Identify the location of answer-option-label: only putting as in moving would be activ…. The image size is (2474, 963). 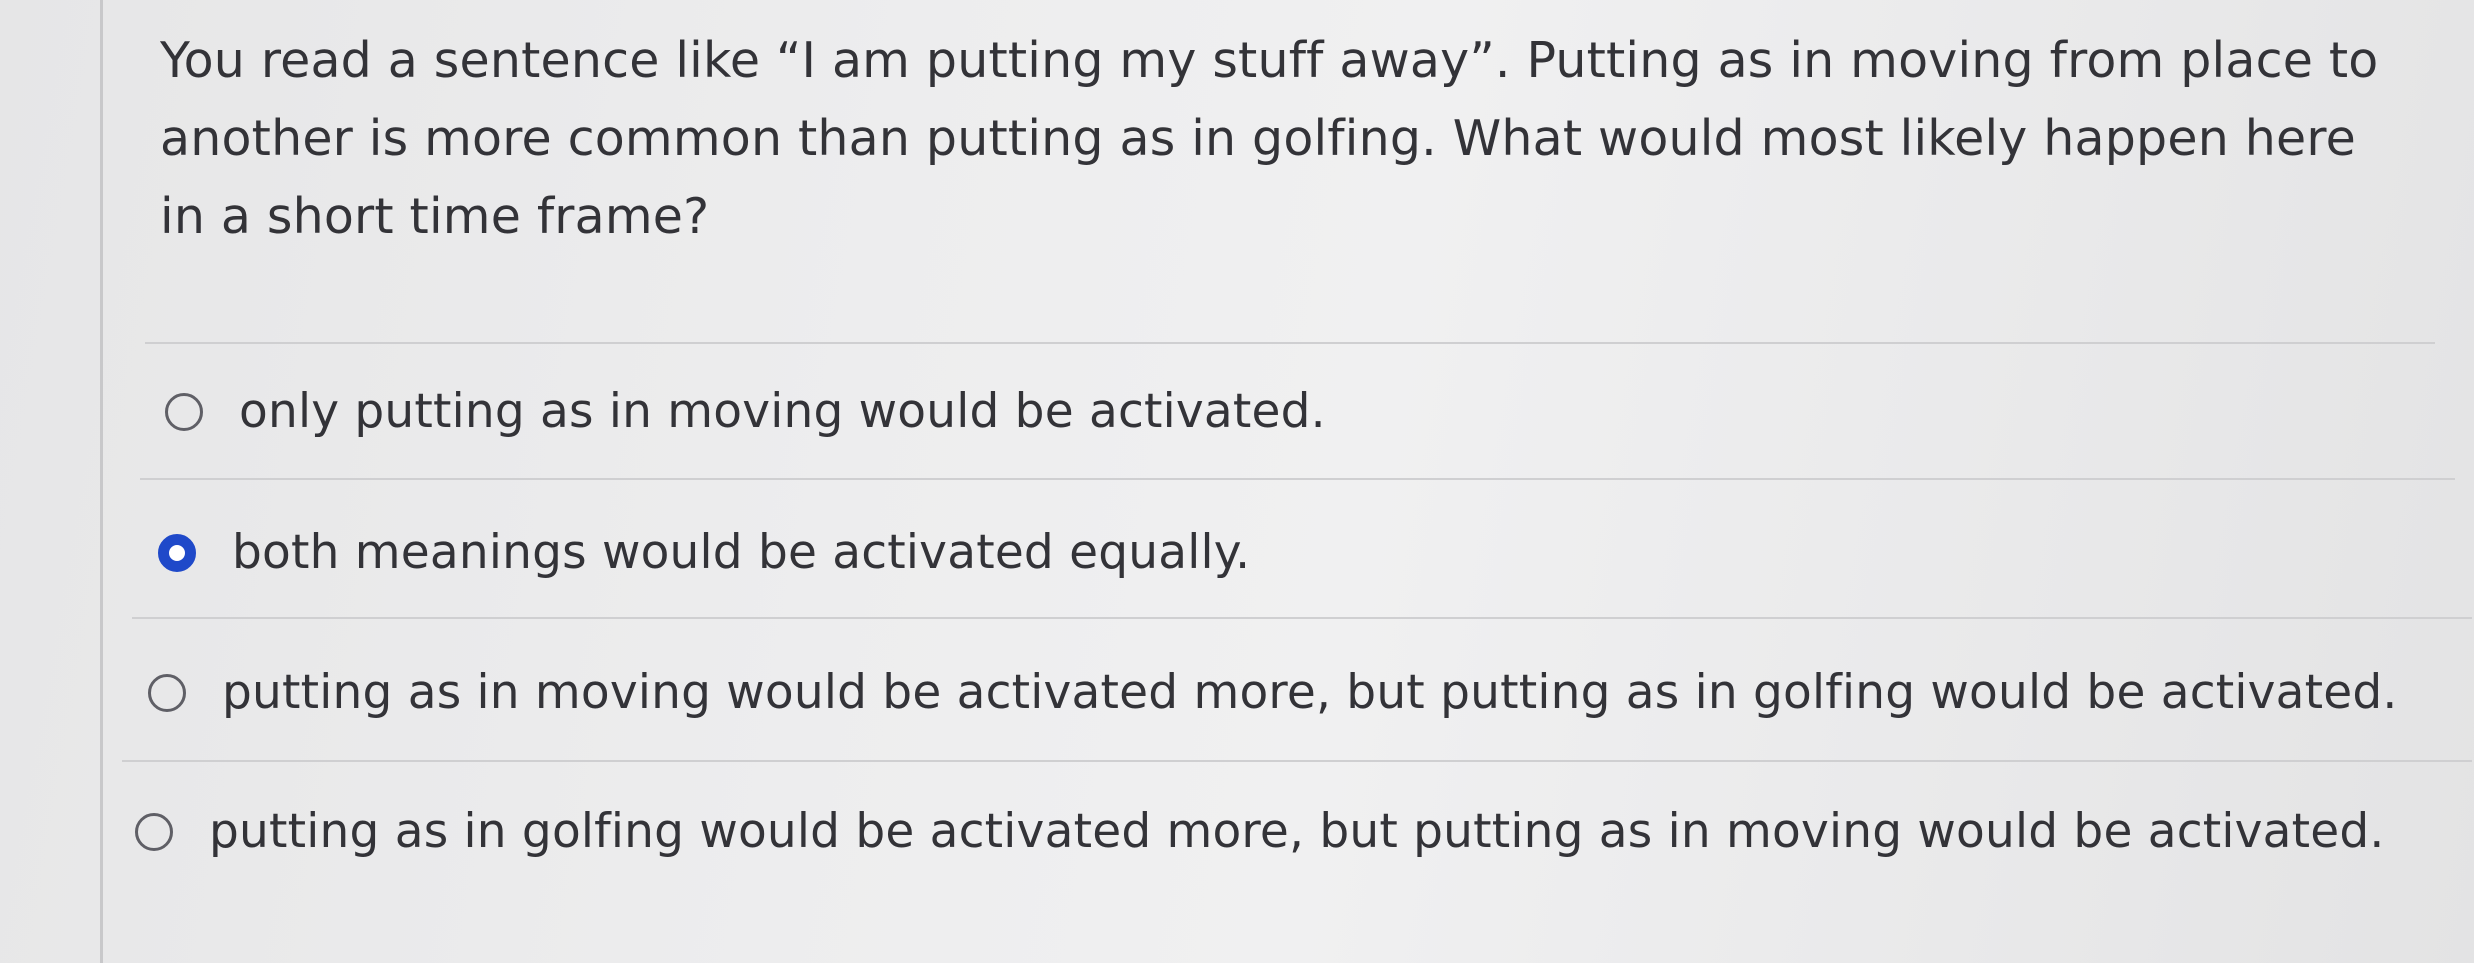
(782, 411).